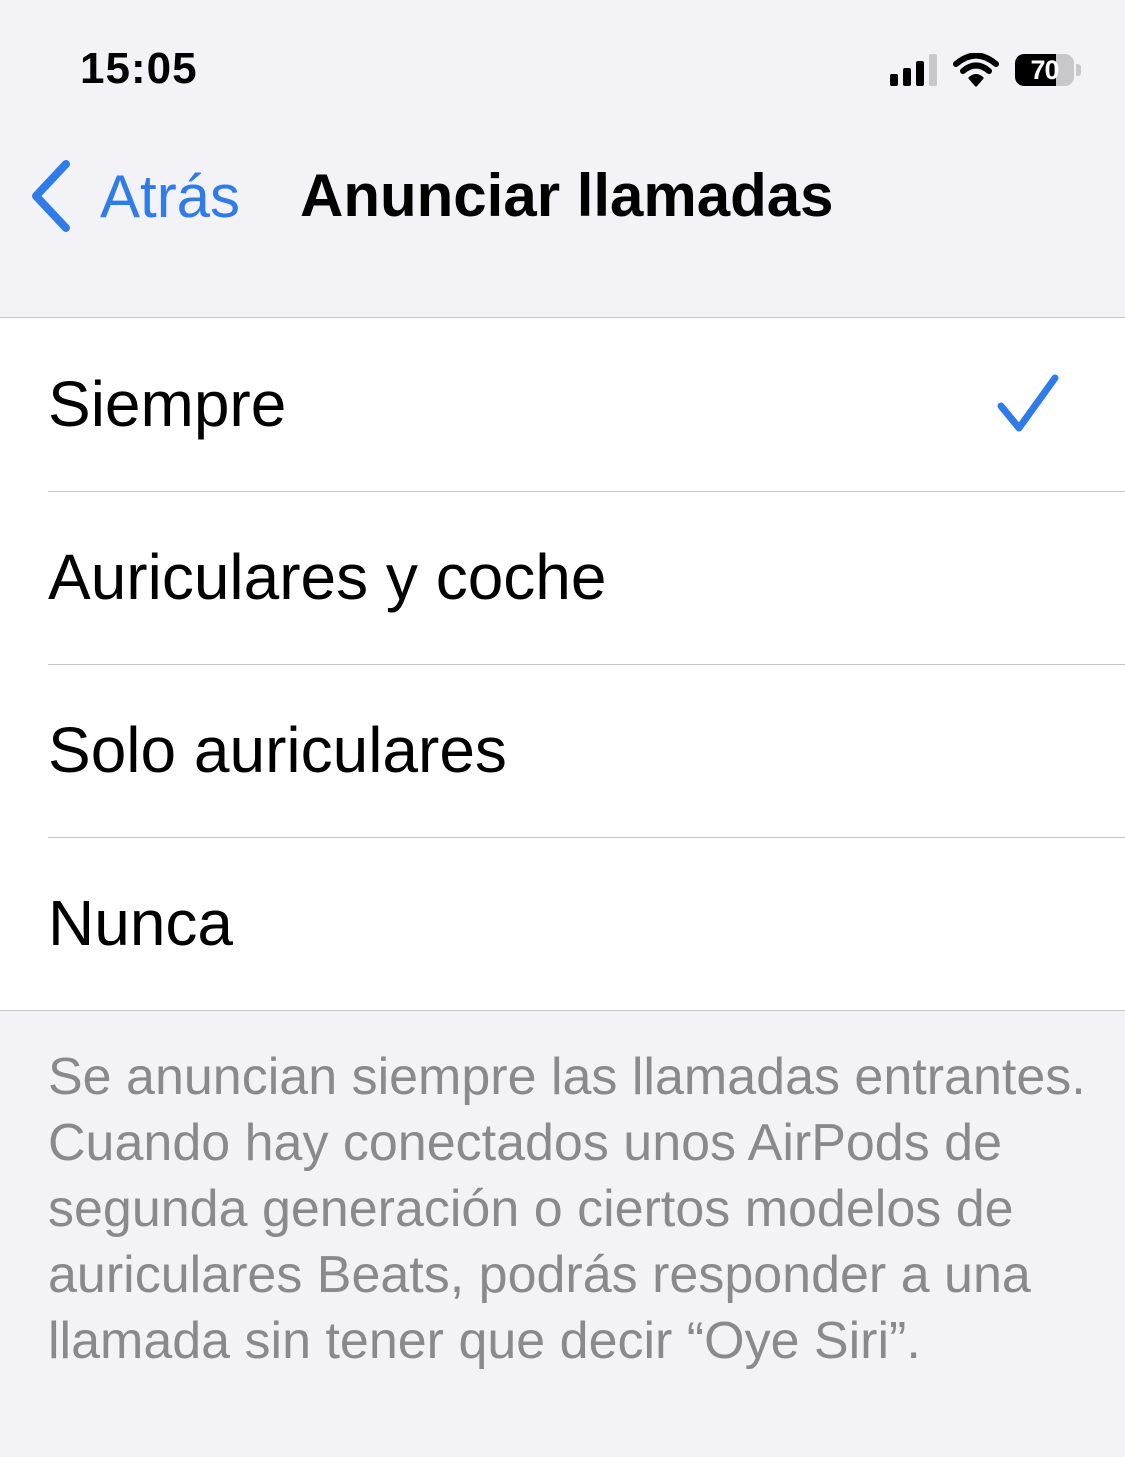 The width and height of the screenshot is (1125, 1457). Describe the element at coordinates (913, 70) in the screenshot. I see `cellular-signal-icon` at that location.